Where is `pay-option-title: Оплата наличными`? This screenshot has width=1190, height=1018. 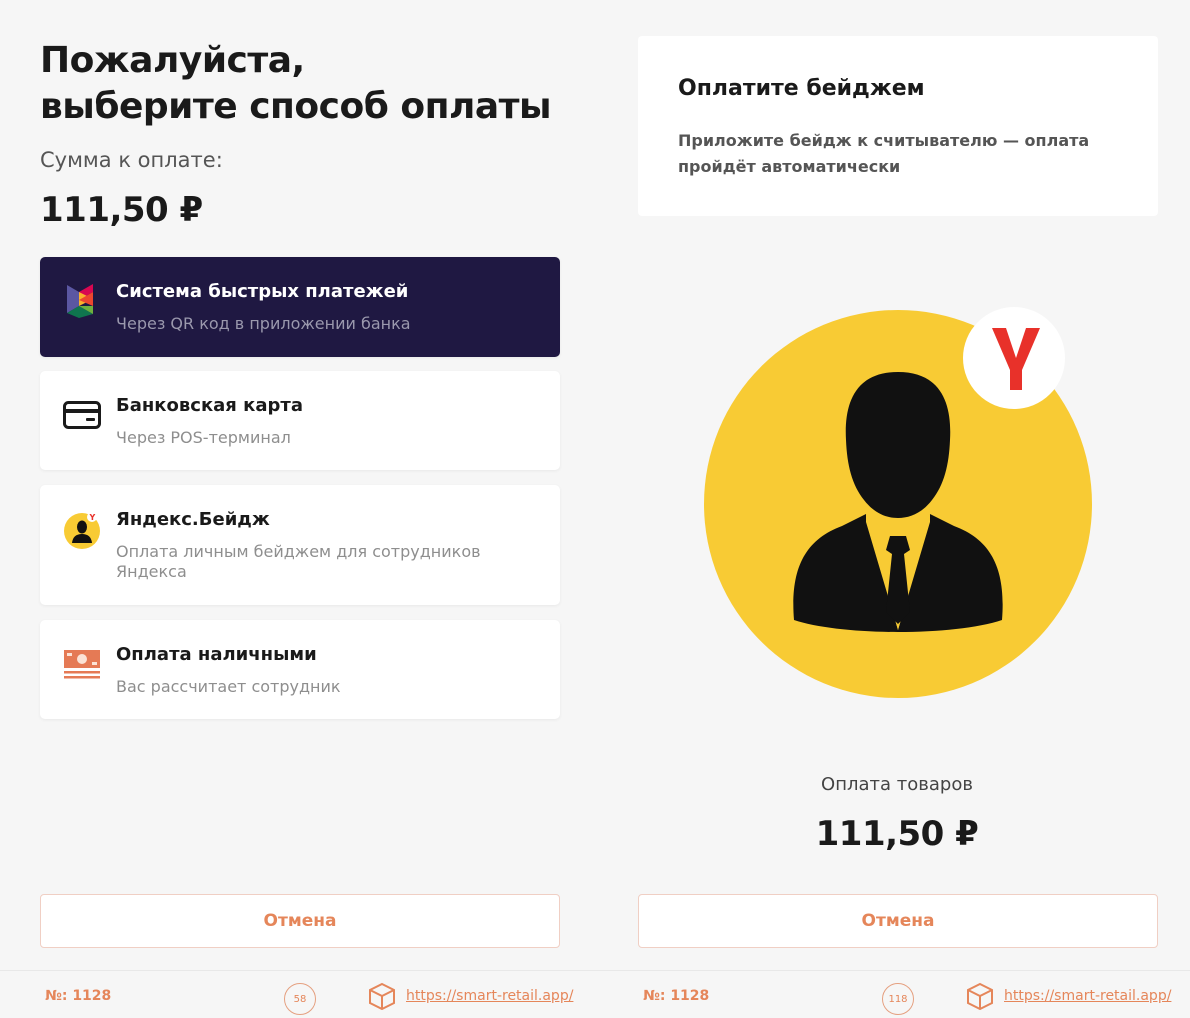 pay-option-title: Оплата наличными is located at coordinates (216, 654).